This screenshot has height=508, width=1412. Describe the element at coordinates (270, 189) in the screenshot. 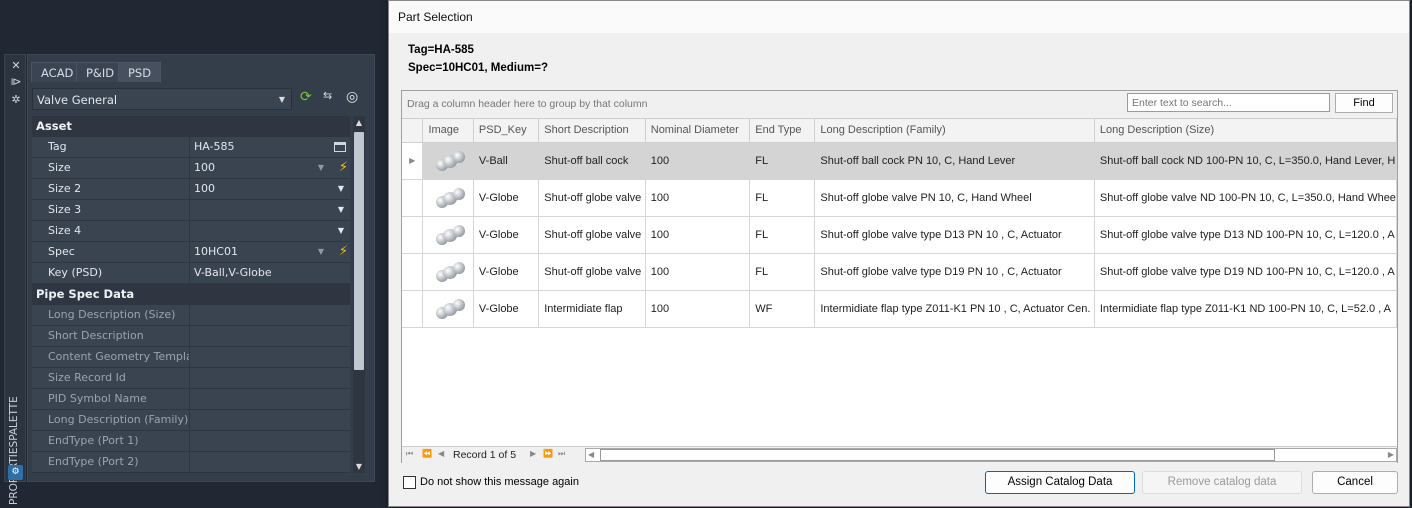

I see `property-value: 100 ▼` at that location.